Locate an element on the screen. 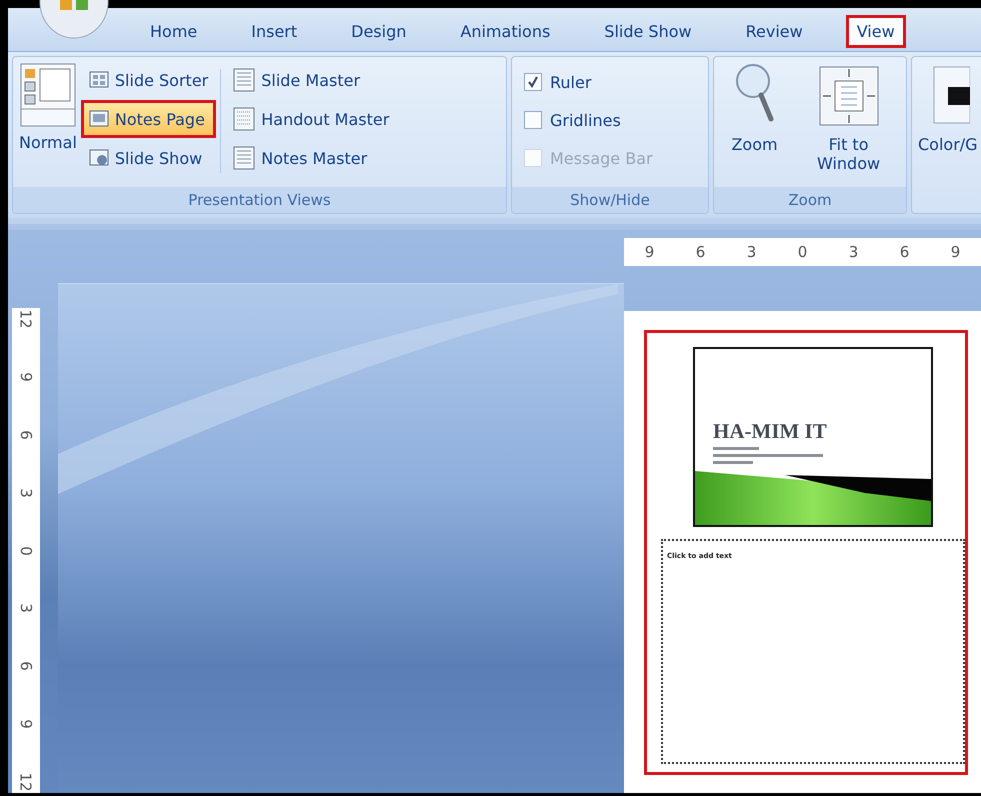 The width and height of the screenshot is (981, 796). ribbon-tab: Review is located at coordinates (774, 31).